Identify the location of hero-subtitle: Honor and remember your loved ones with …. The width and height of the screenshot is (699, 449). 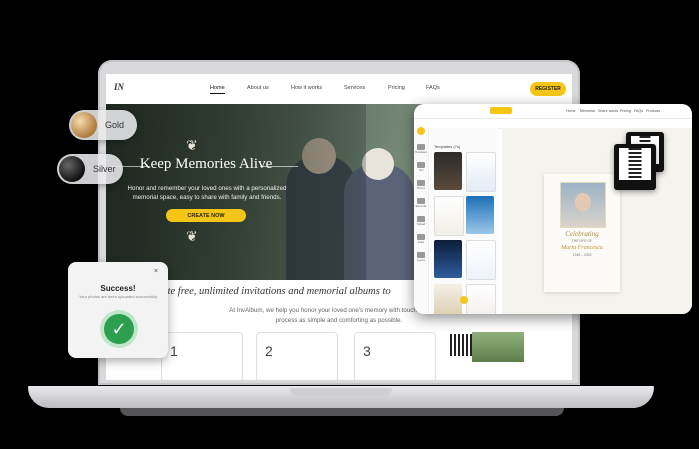
(207, 193).